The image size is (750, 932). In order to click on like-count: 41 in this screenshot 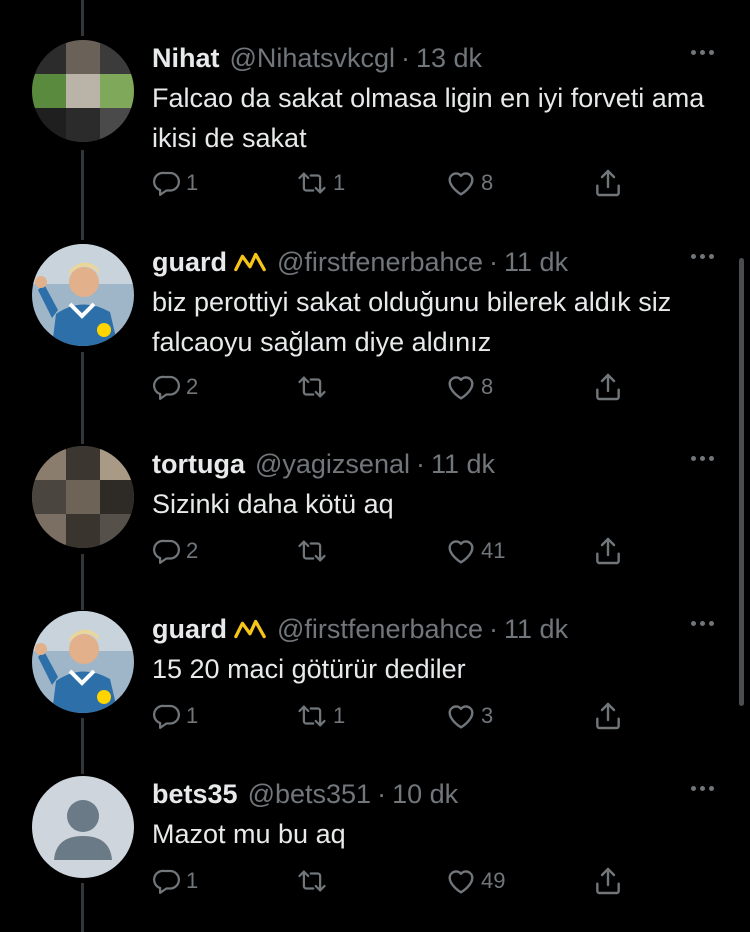, I will do `click(493, 550)`.